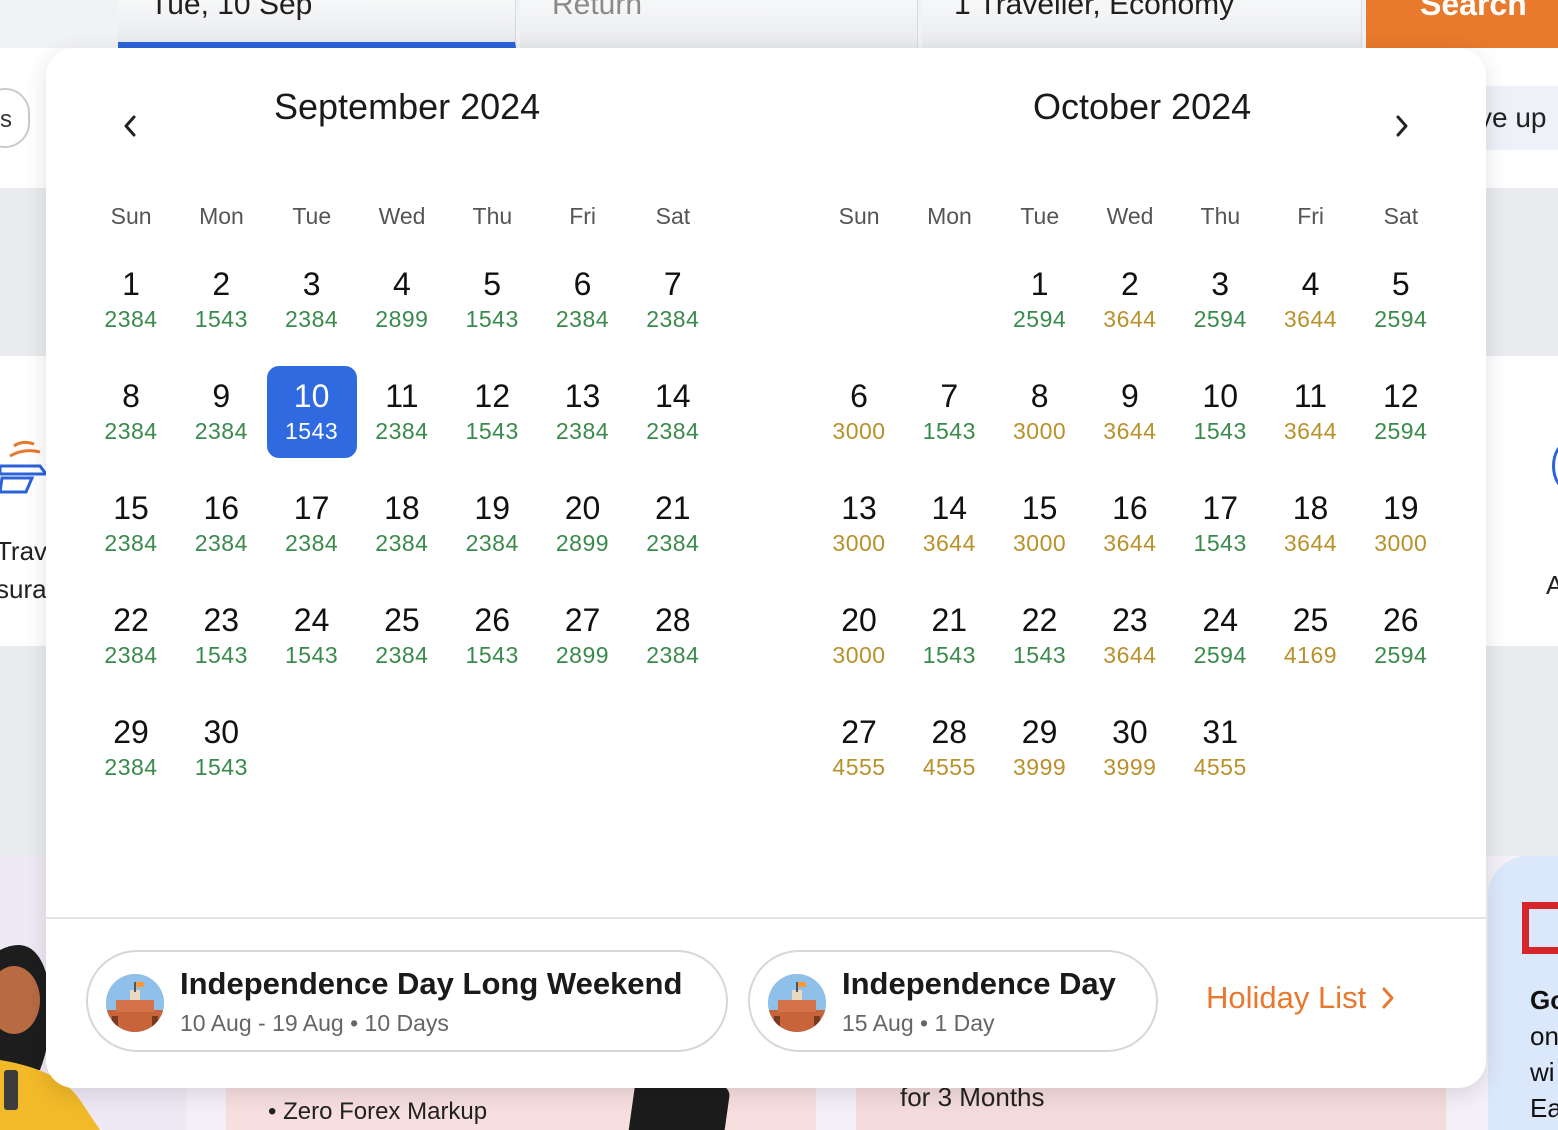 The height and width of the screenshot is (1130, 1558). What do you see at coordinates (1512, 117) in the screenshot?
I see `save-banner-text: ve up` at bounding box center [1512, 117].